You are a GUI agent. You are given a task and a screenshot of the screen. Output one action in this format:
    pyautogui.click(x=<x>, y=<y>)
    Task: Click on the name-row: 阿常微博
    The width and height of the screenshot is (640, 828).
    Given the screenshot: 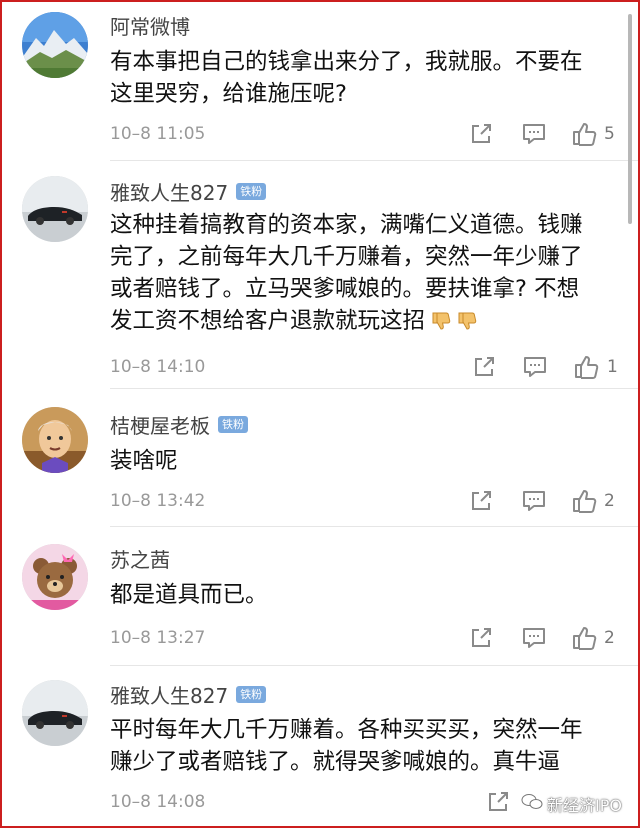 What is the action you would take?
    pyautogui.click(x=150, y=25)
    